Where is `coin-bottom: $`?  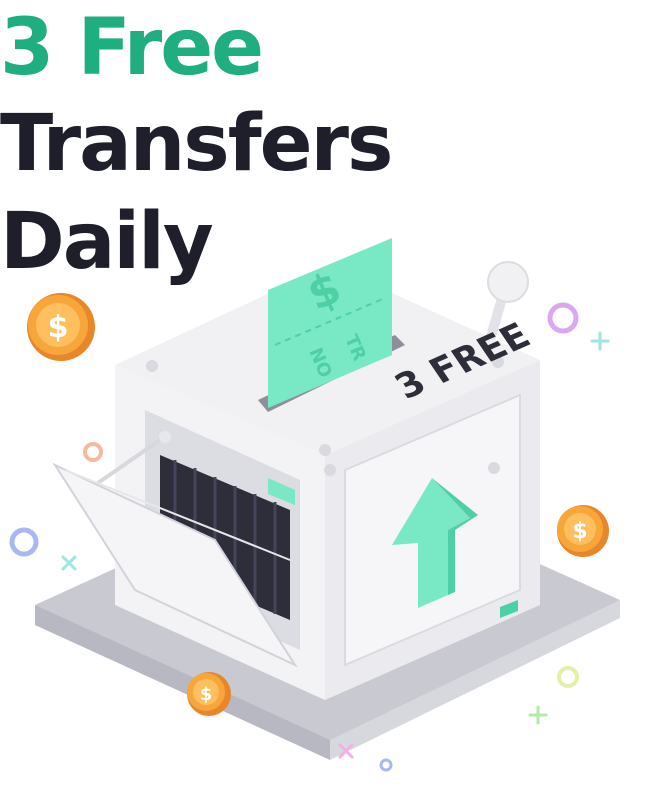 coin-bottom: $ is located at coordinates (209, 694).